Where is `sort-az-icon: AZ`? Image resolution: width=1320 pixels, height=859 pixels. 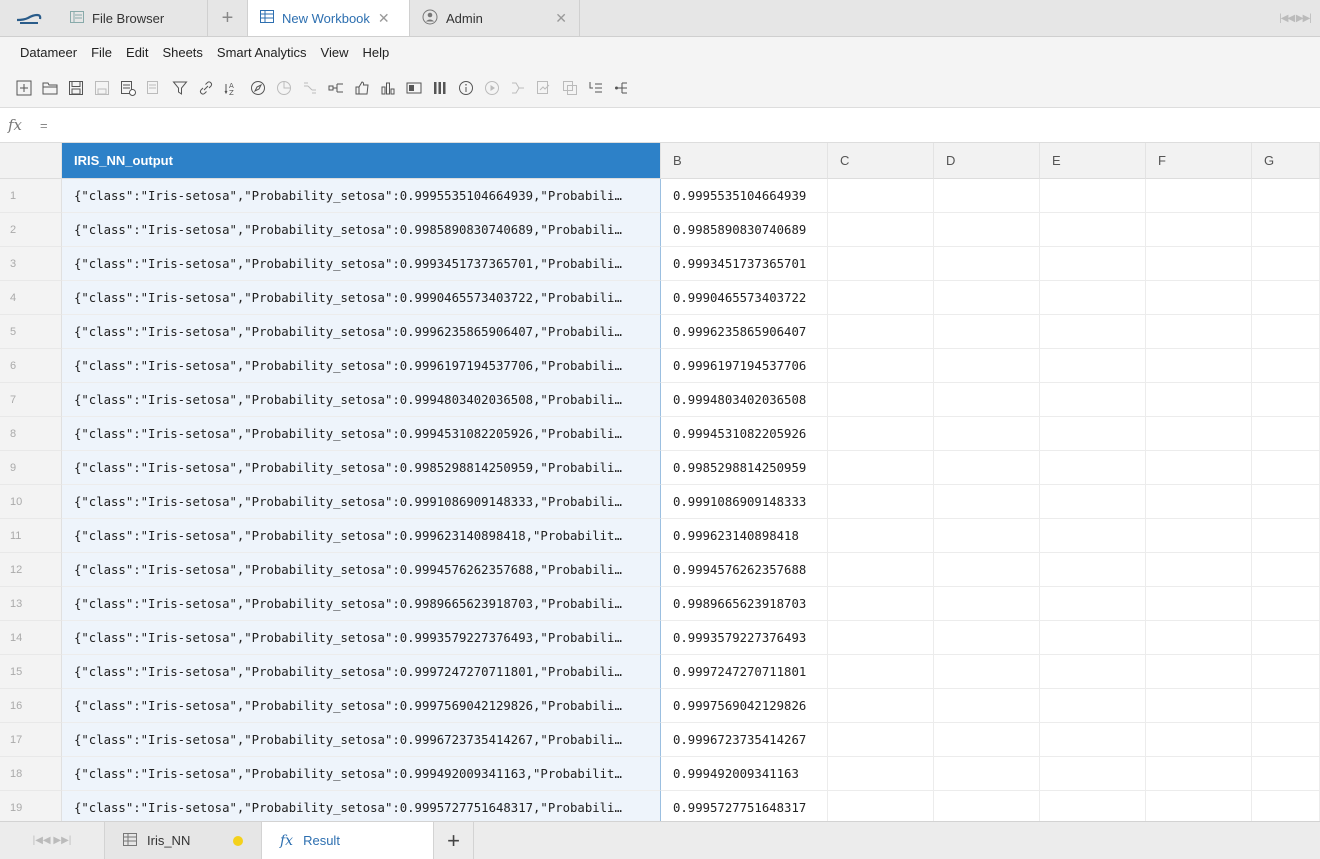
sort-az-icon: AZ is located at coordinates (232, 88).